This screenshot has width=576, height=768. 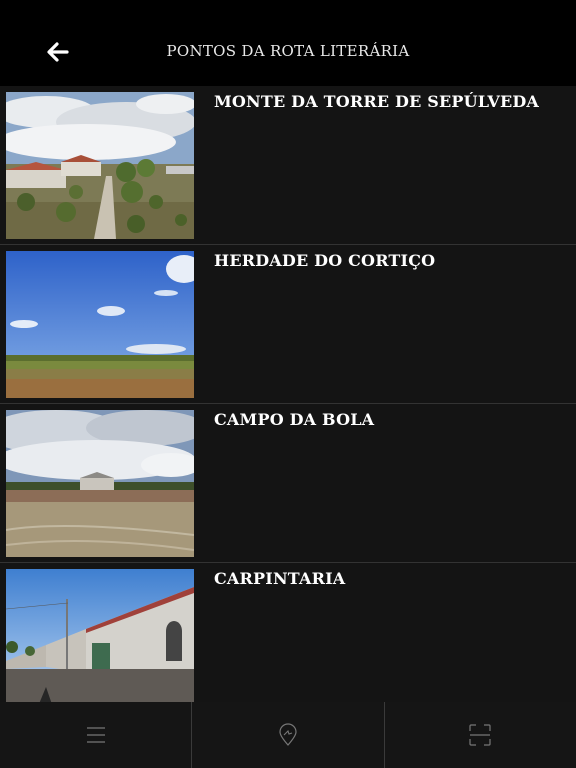 I want to click on tab-bar, so click(x=288, y=735).